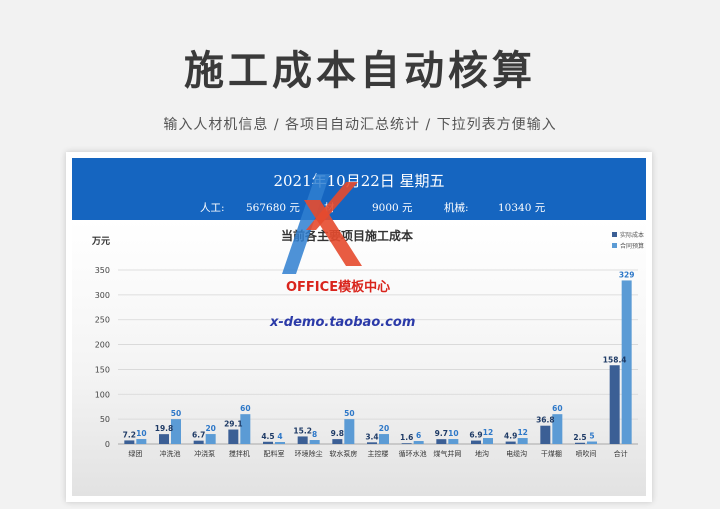 The width and height of the screenshot is (720, 509). Describe the element at coordinates (406, 437) in the screenshot. I see `data-label: 1.6` at that location.